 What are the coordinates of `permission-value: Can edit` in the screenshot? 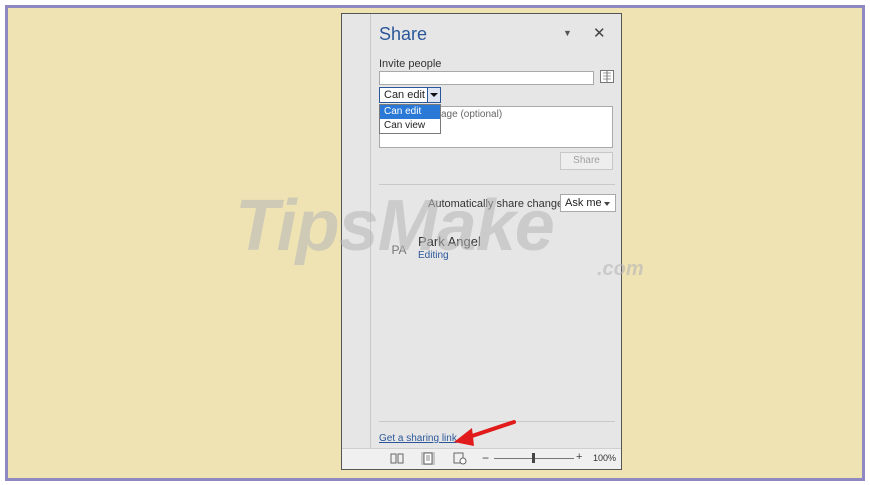 It's located at (404, 95).